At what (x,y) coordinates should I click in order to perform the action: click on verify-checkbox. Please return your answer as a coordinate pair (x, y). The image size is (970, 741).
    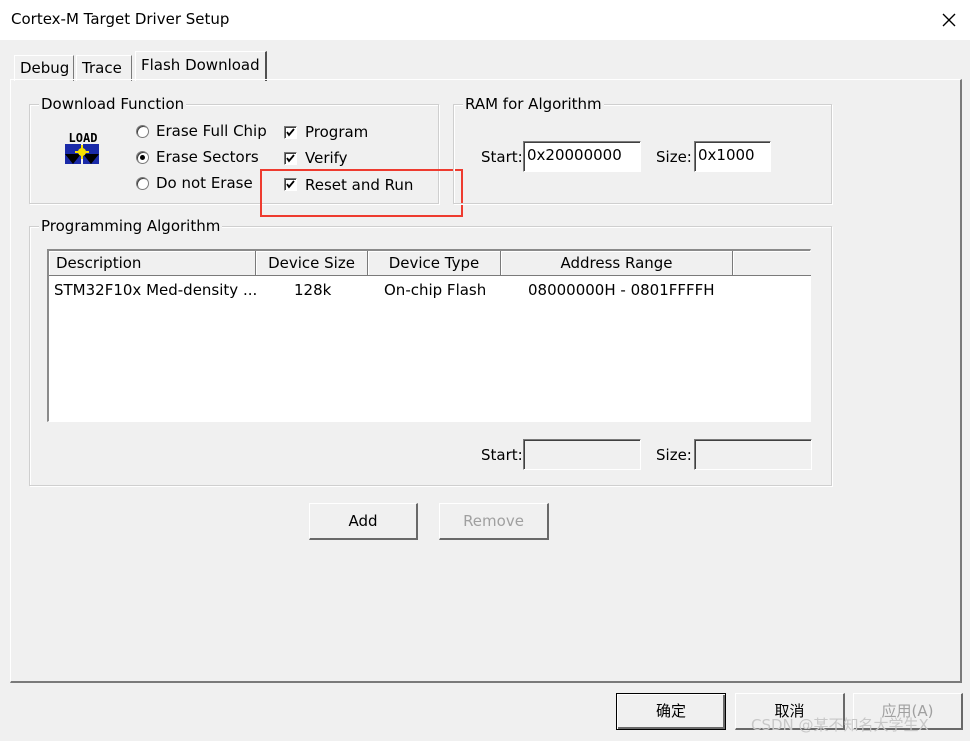
    Looking at the image, I should click on (290, 158).